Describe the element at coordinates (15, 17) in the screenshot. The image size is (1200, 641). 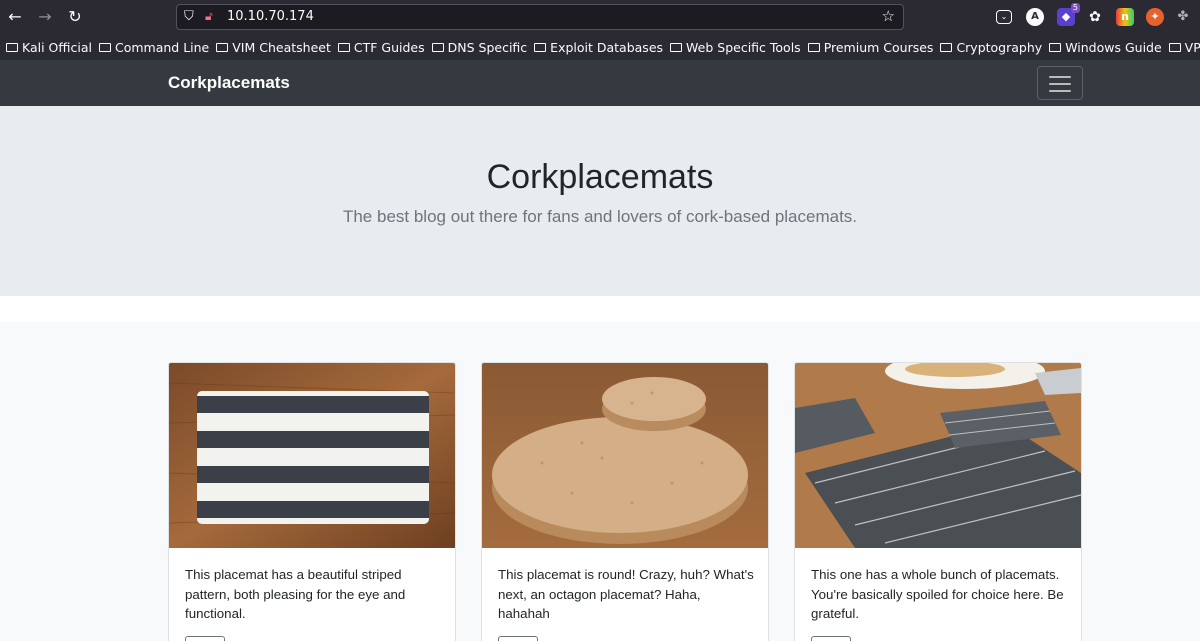
I see `back-icon: ←` at that location.